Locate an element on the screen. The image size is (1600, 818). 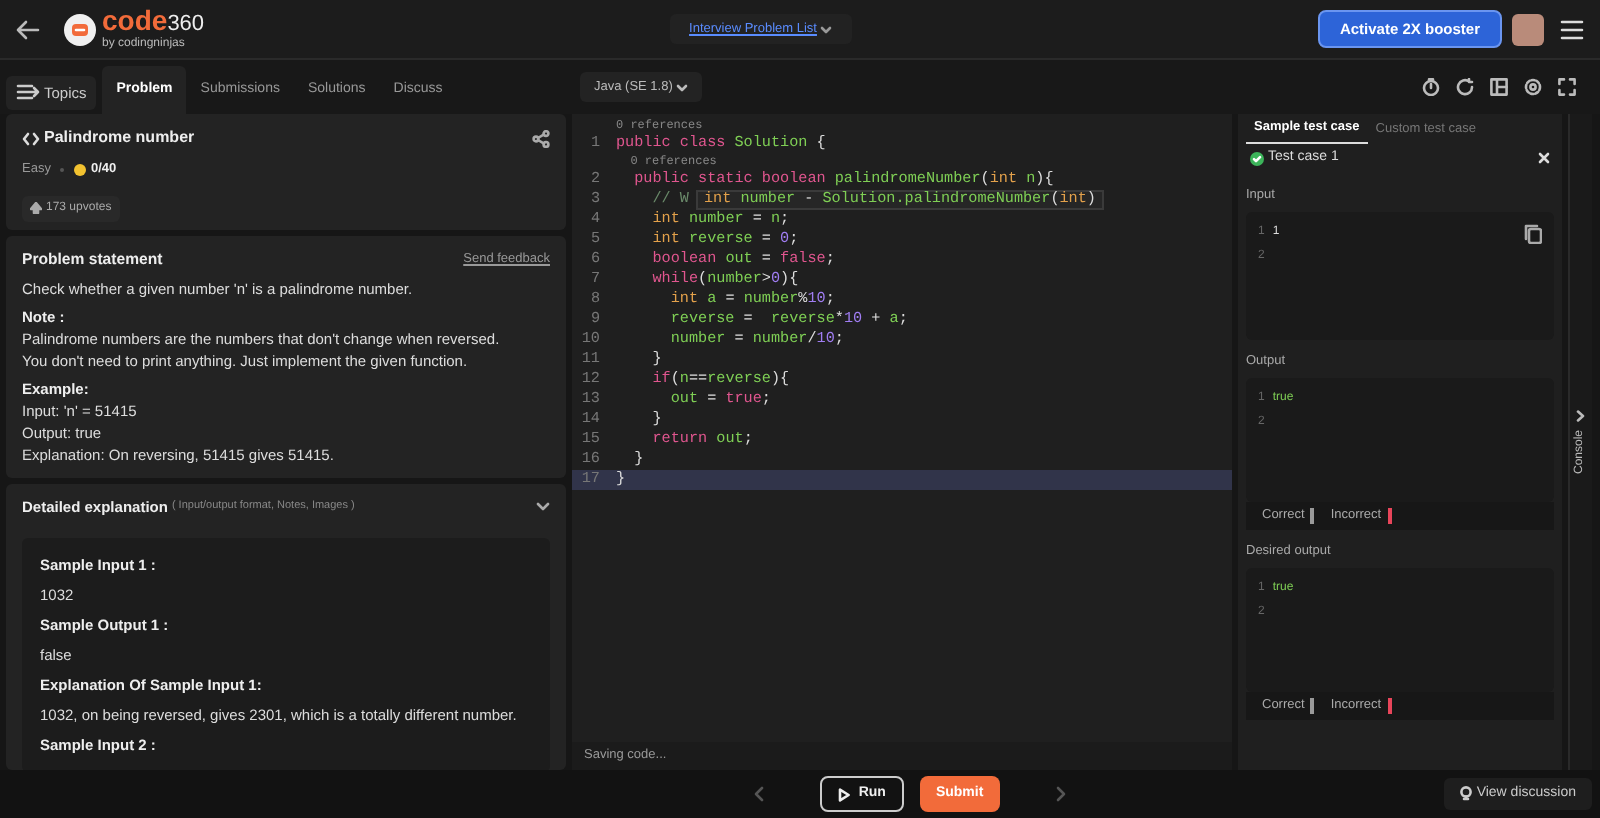
next-chevron-icon is located at coordinates (1060, 794).